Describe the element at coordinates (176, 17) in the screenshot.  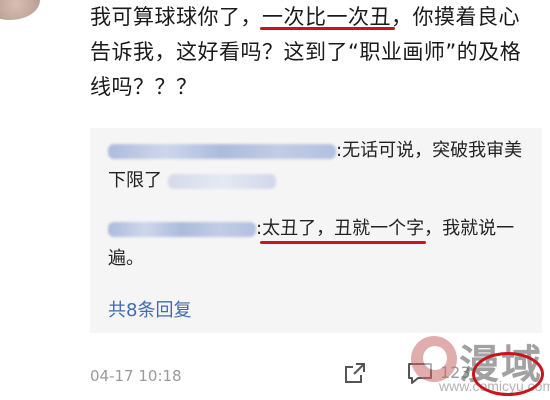
I see `comment-text-start: 我可算球球你了，` at that location.